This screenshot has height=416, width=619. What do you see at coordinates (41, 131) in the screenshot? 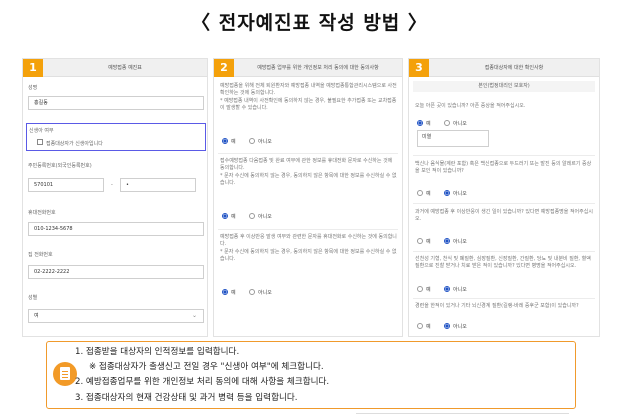
I see `newborn-label: 신생아 여부` at bounding box center [41, 131].